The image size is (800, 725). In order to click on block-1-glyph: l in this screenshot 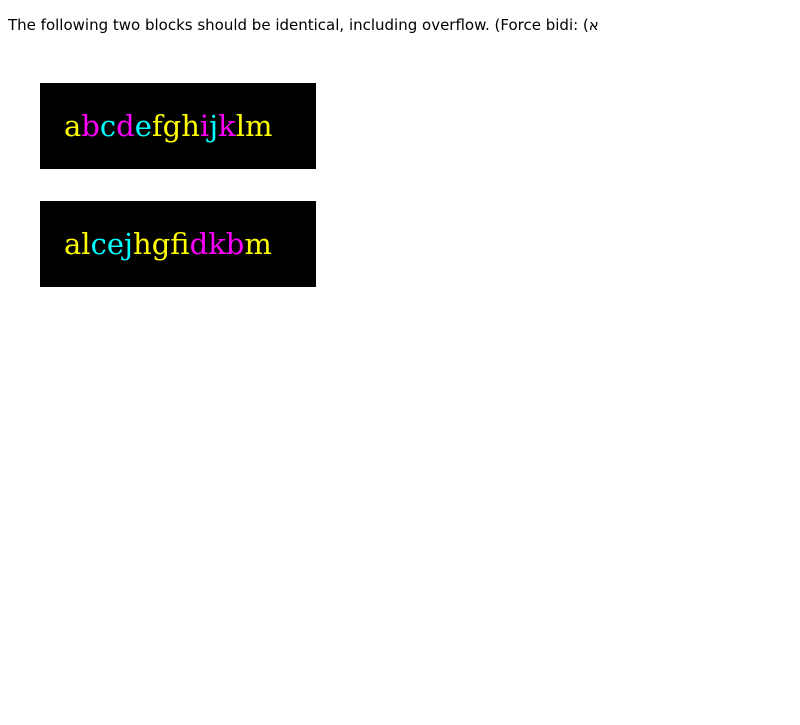, I will do `click(240, 126)`.